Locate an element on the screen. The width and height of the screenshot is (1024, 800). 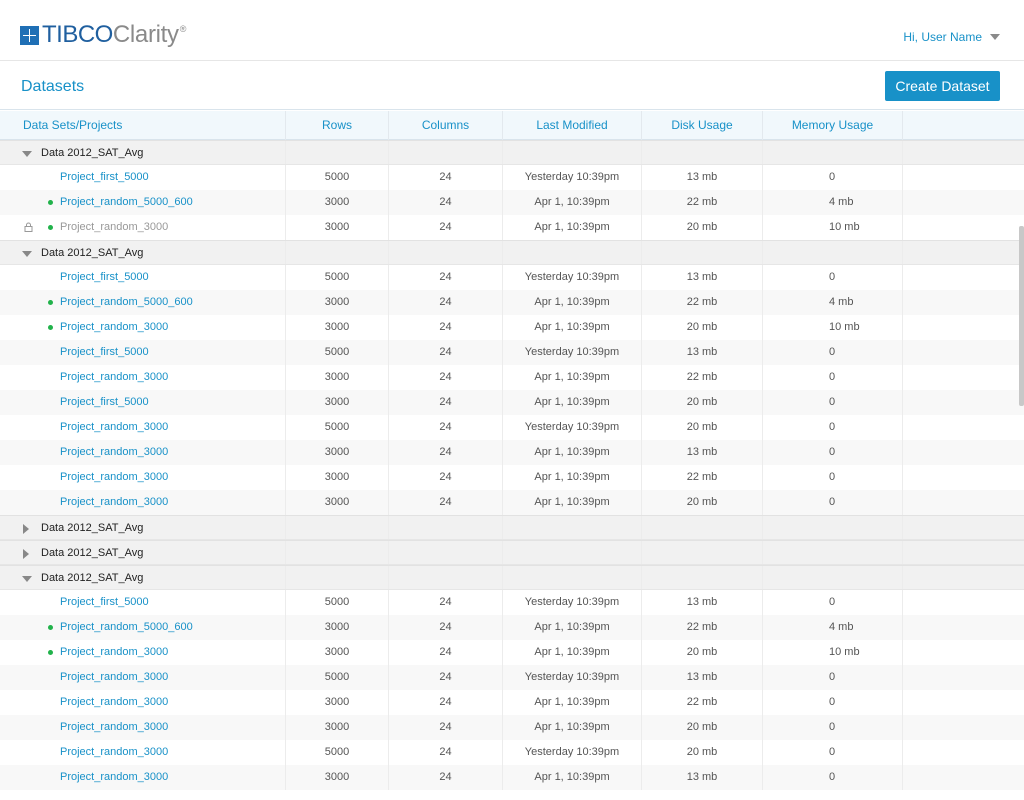
column-header-memory-usage: Memory Usage is located at coordinates (833, 125).